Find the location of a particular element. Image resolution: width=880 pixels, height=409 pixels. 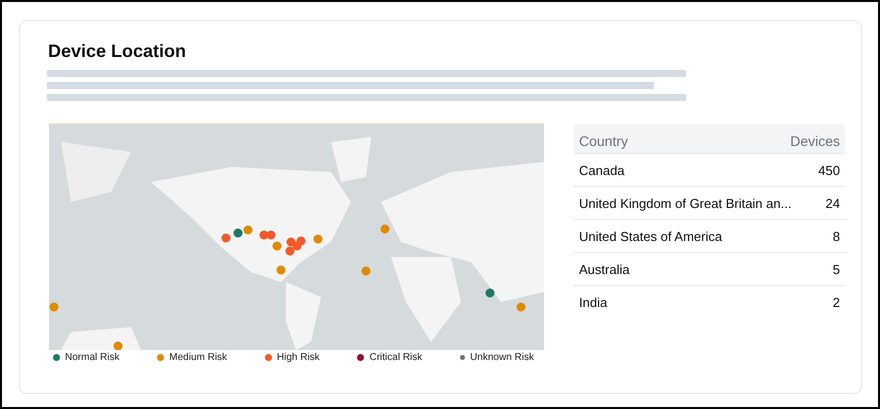

legend-label: Critical Risk is located at coordinates (395, 357).